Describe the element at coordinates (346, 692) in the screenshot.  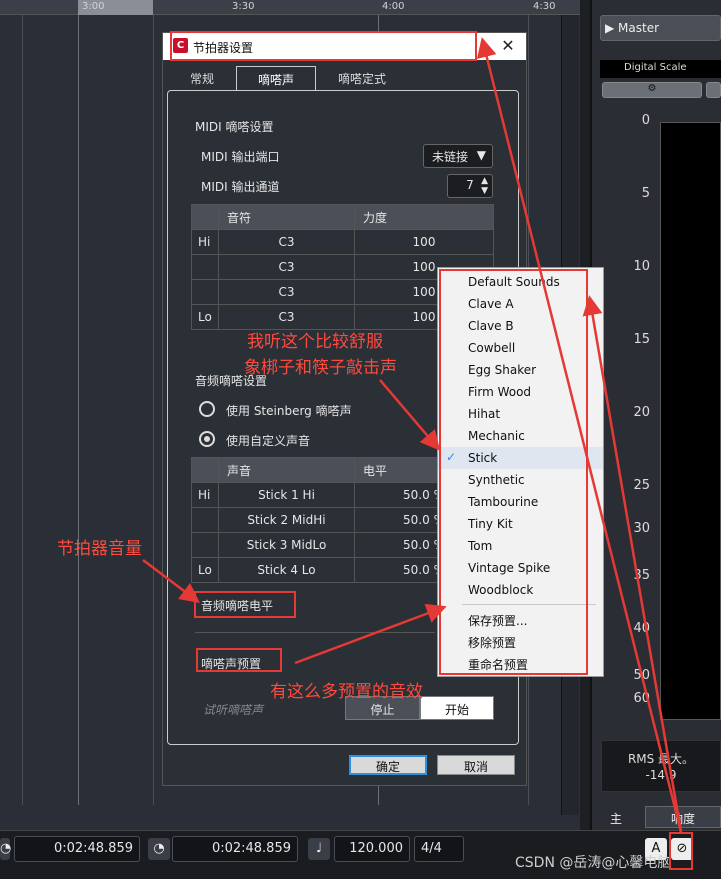
I see `annotation-text: 有这么多预置的音效` at that location.